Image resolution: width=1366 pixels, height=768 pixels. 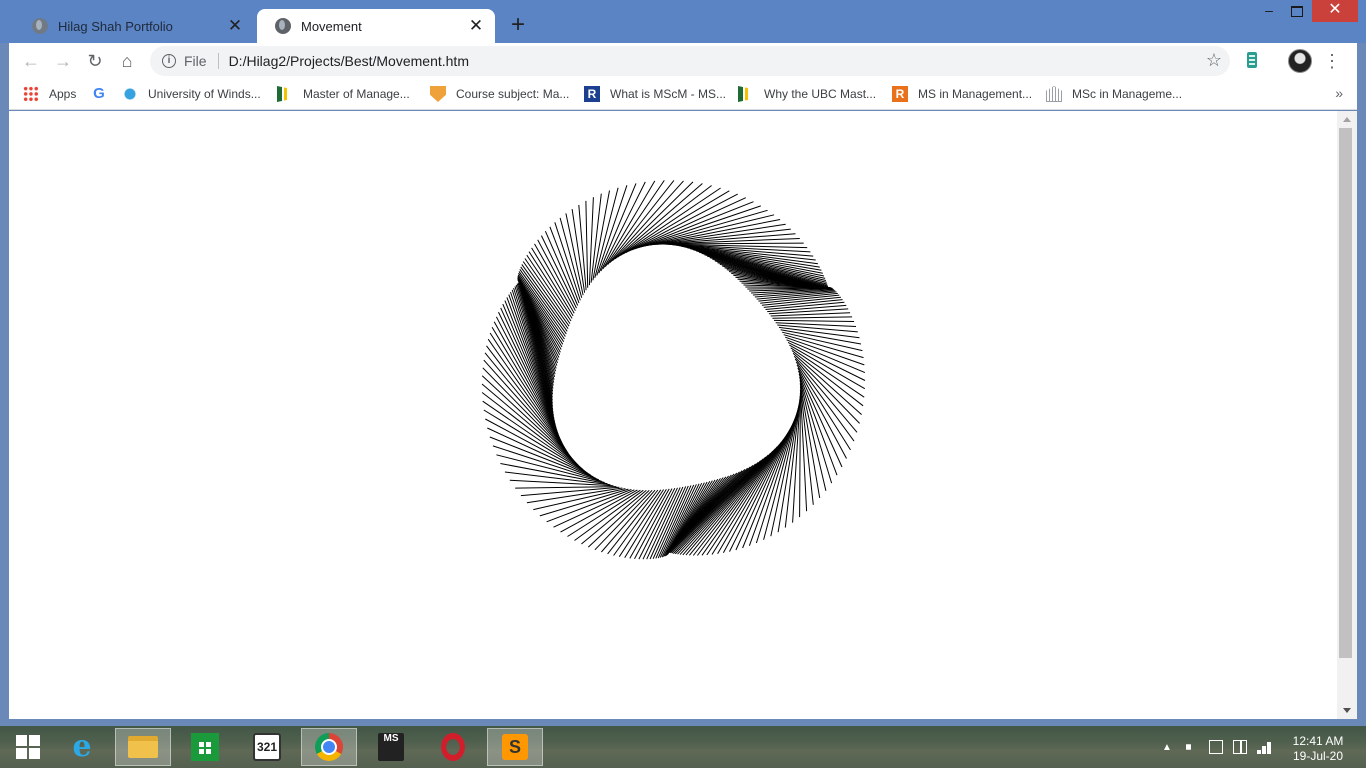 I want to click on volume-icon, so click(x=1193, y=747).